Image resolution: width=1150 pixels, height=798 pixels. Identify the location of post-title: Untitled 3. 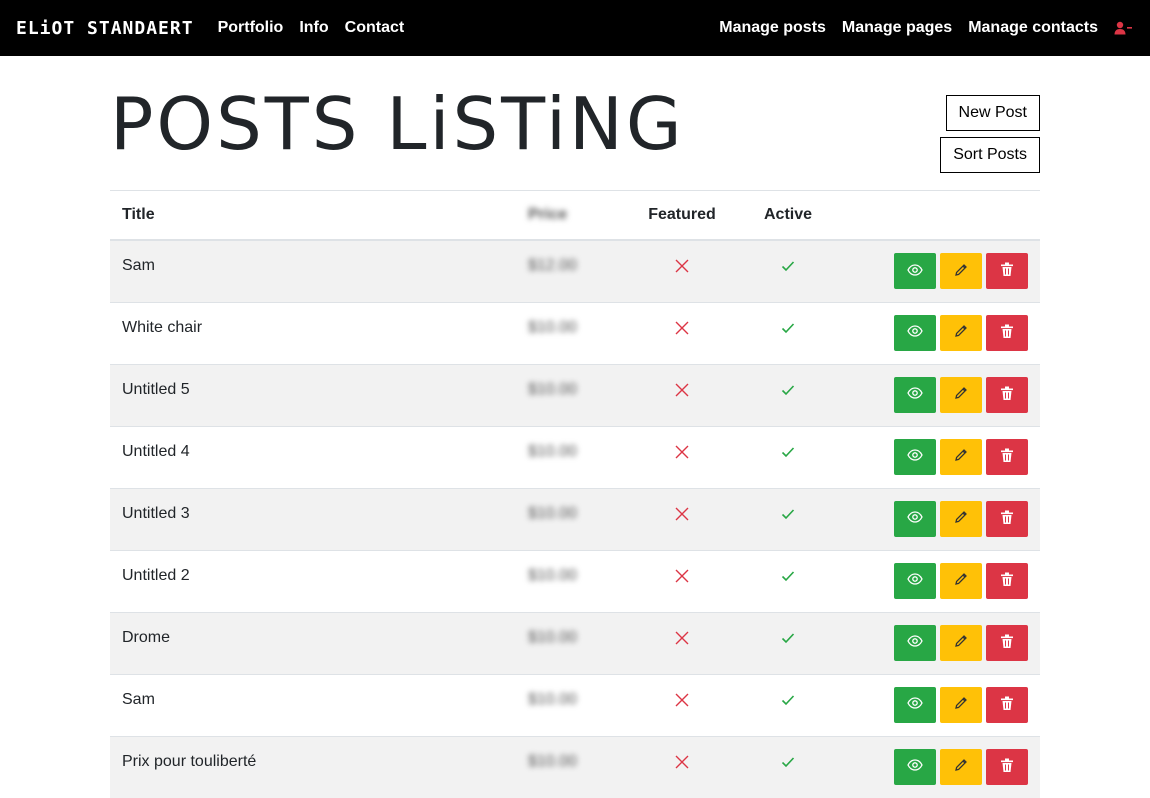
(313, 506).